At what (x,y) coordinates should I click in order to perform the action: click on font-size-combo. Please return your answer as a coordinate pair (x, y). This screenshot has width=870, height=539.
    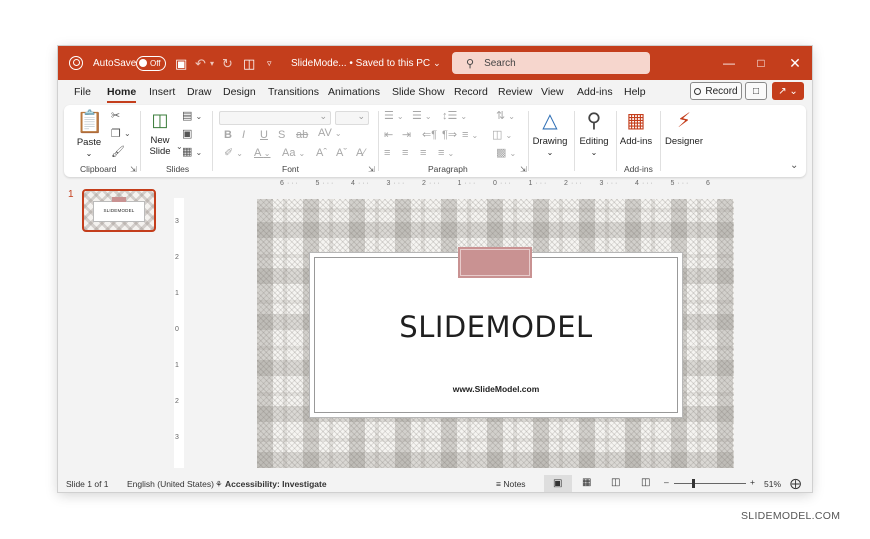
    Looking at the image, I should click on (352, 118).